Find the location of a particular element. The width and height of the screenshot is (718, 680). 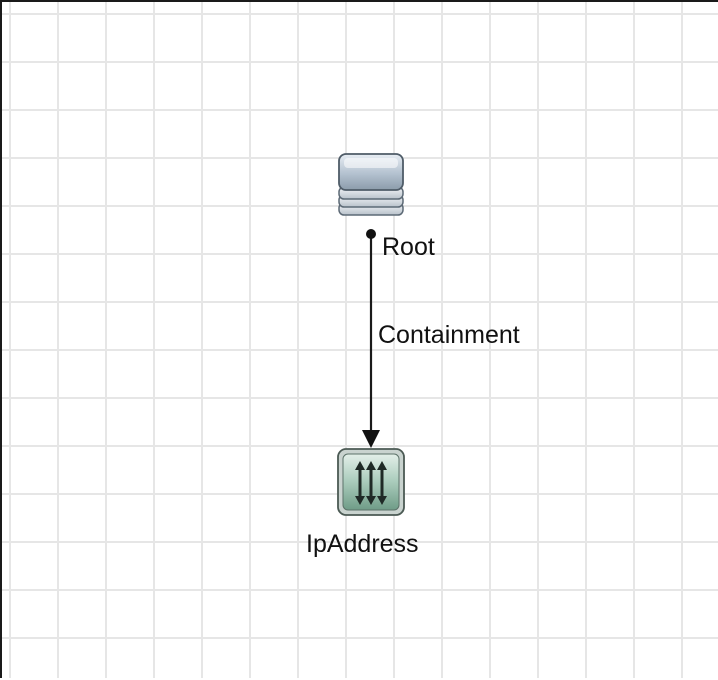

ipaddress-node-label: IpAddress is located at coordinates (362, 544).